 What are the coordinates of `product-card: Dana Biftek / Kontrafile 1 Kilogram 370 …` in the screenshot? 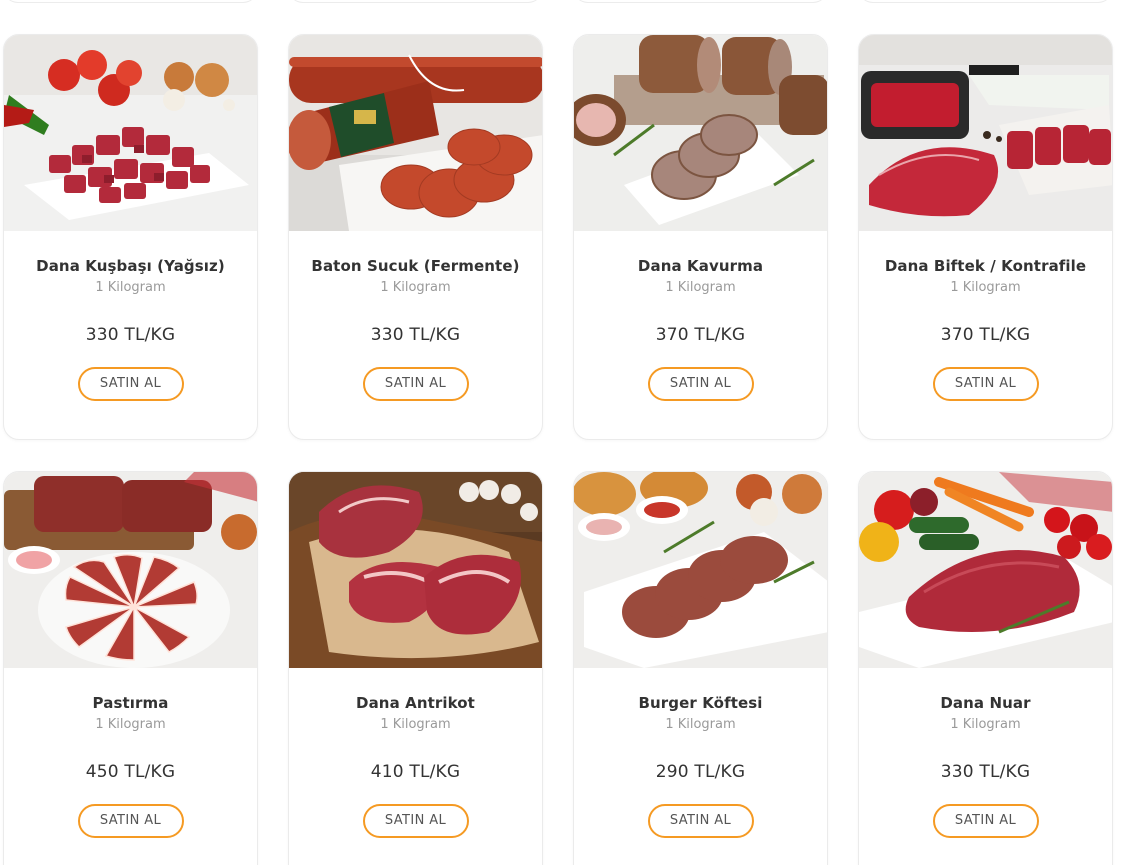 It's located at (985, 237).